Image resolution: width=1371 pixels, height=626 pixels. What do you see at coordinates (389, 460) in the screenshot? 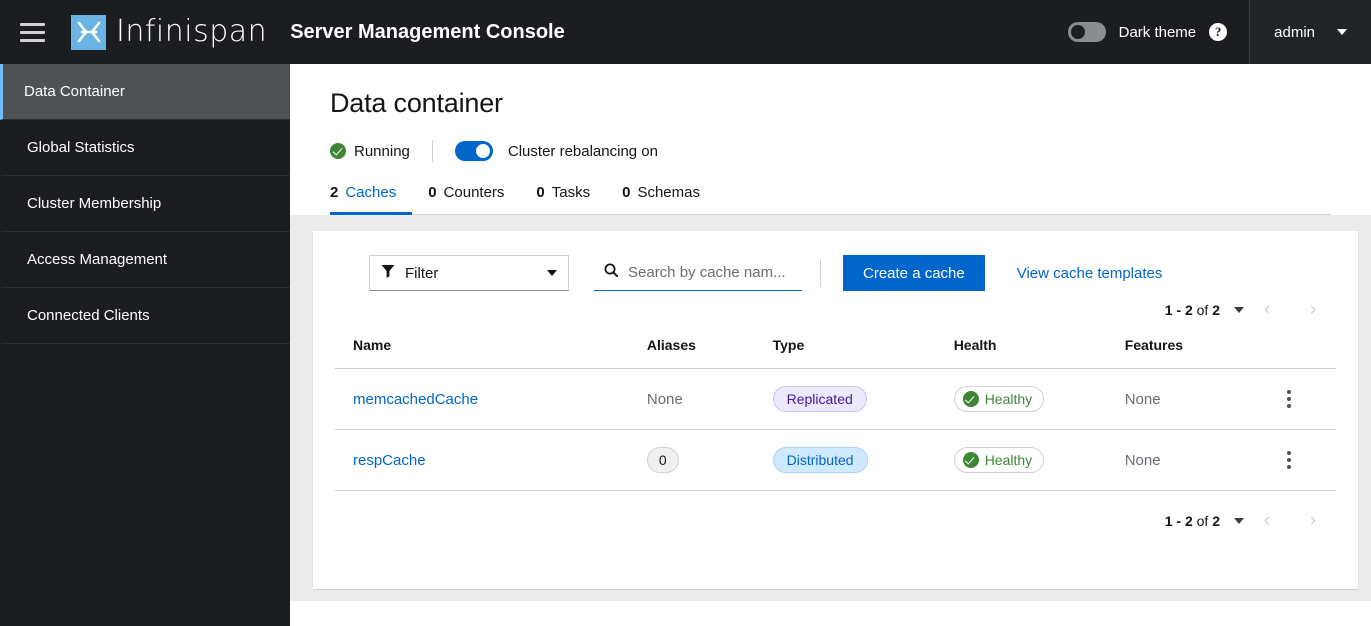
I see `cache-name-link: respCache` at bounding box center [389, 460].